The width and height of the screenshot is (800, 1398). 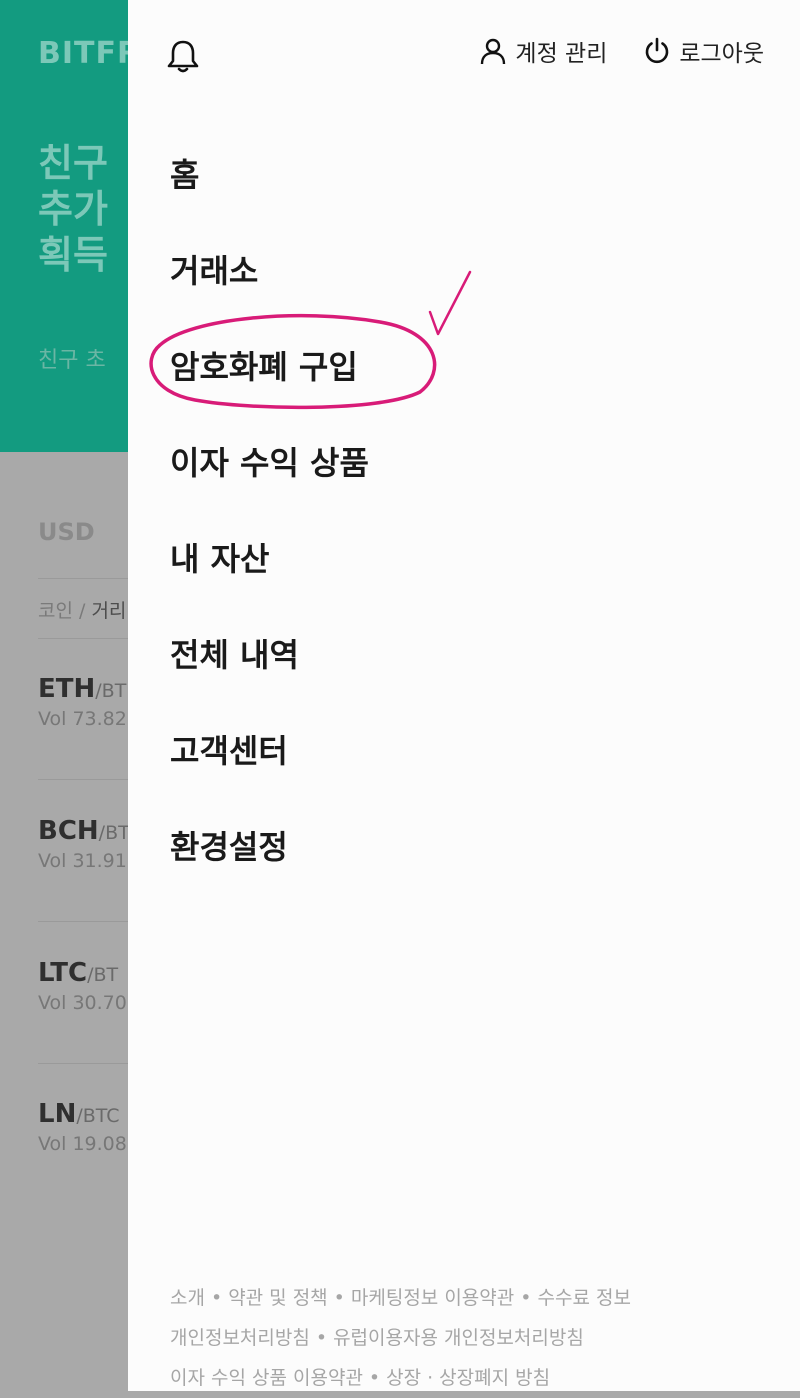 What do you see at coordinates (277, 1298) in the screenshot?
I see `footer-link-terms: 약관 및 정책` at bounding box center [277, 1298].